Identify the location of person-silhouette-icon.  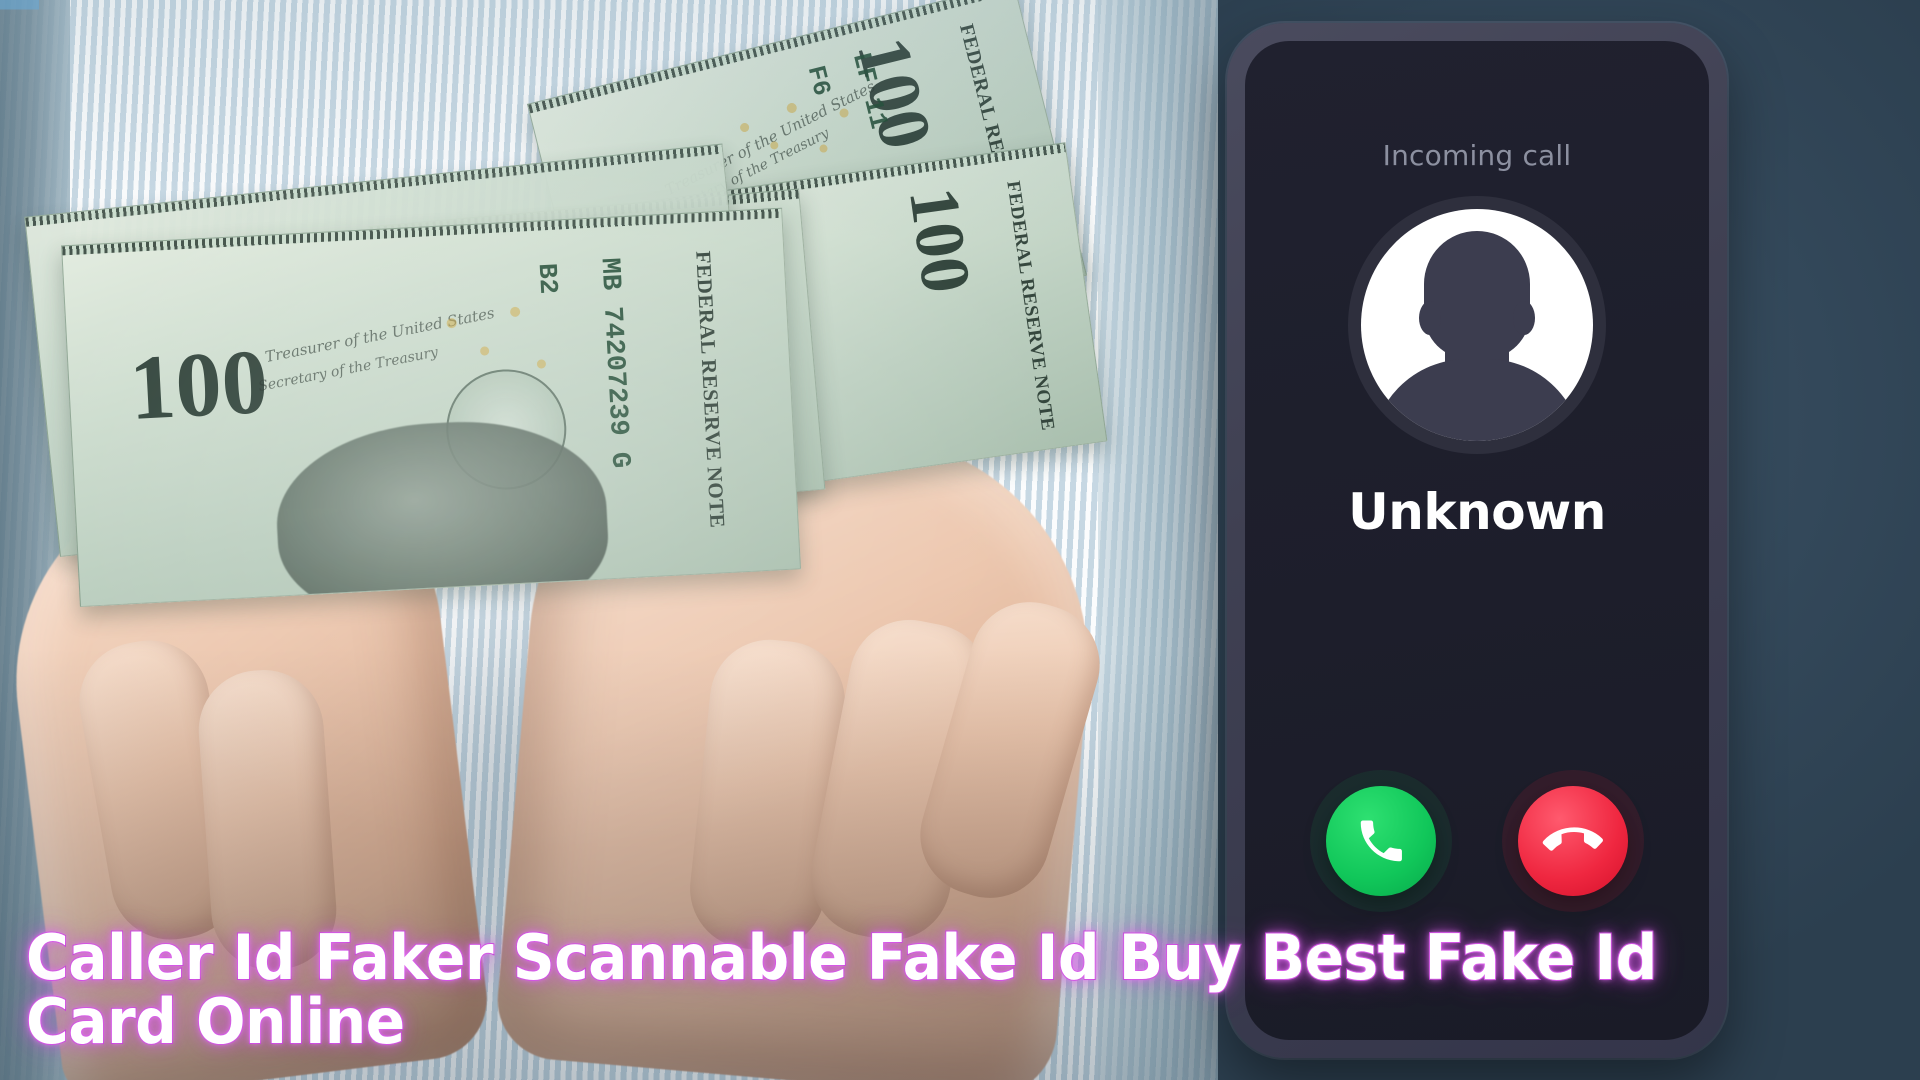
(1477, 325).